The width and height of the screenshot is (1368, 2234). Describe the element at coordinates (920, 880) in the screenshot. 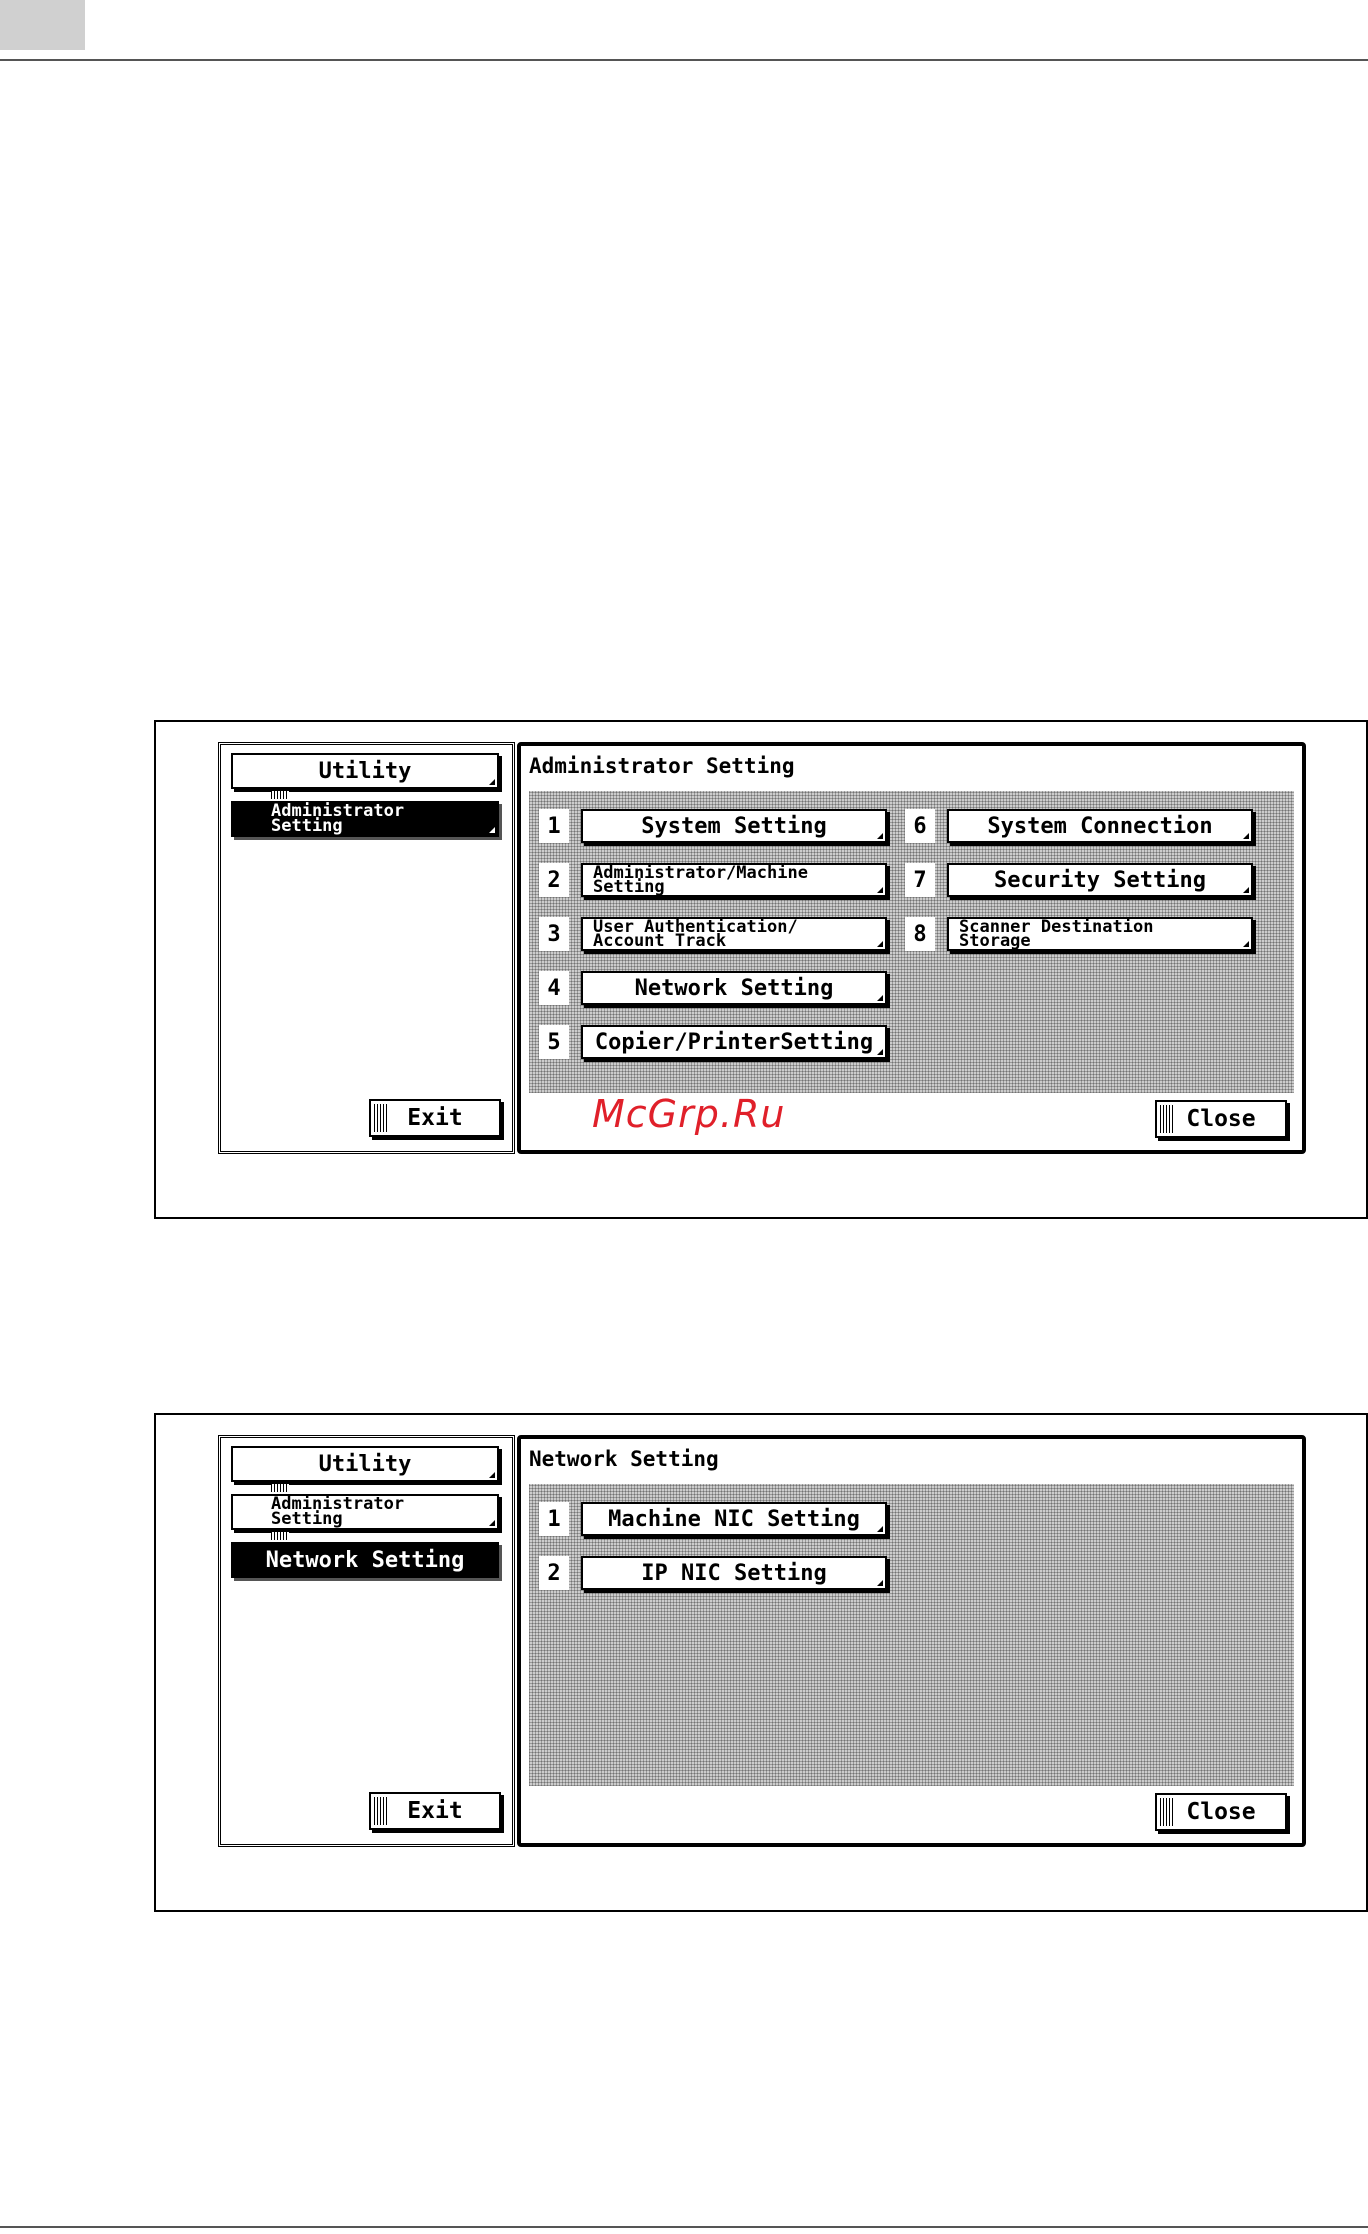

I see `item-number-7: 7` at that location.